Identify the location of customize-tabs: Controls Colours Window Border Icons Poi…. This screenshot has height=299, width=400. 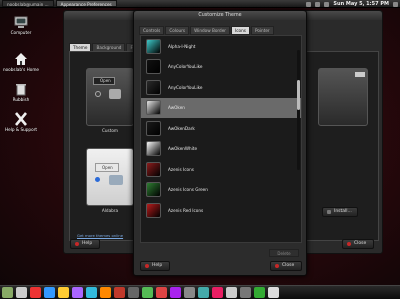
(206, 30).